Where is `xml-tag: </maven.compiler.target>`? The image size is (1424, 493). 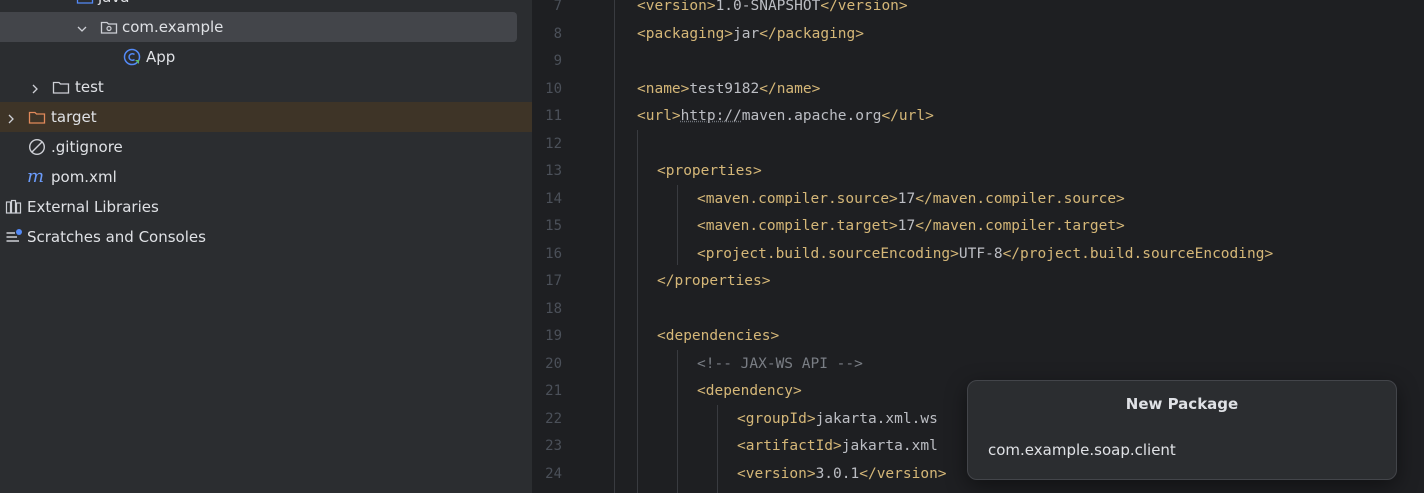
xml-tag: </maven.compiler.target> is located at coordinates (1020, 226).